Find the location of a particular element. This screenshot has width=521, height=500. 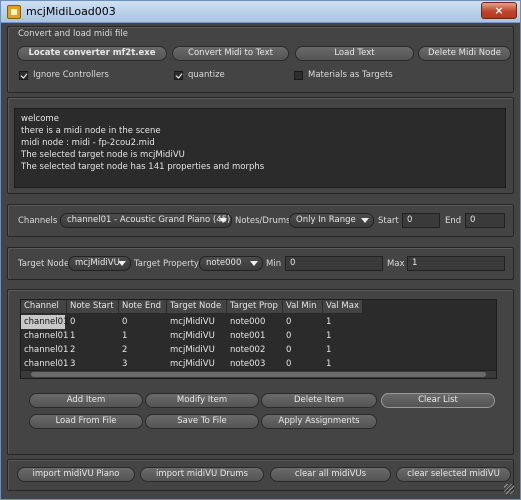

convert-midi-button: Convert Midi to Text is located at coordinates (230, 53).